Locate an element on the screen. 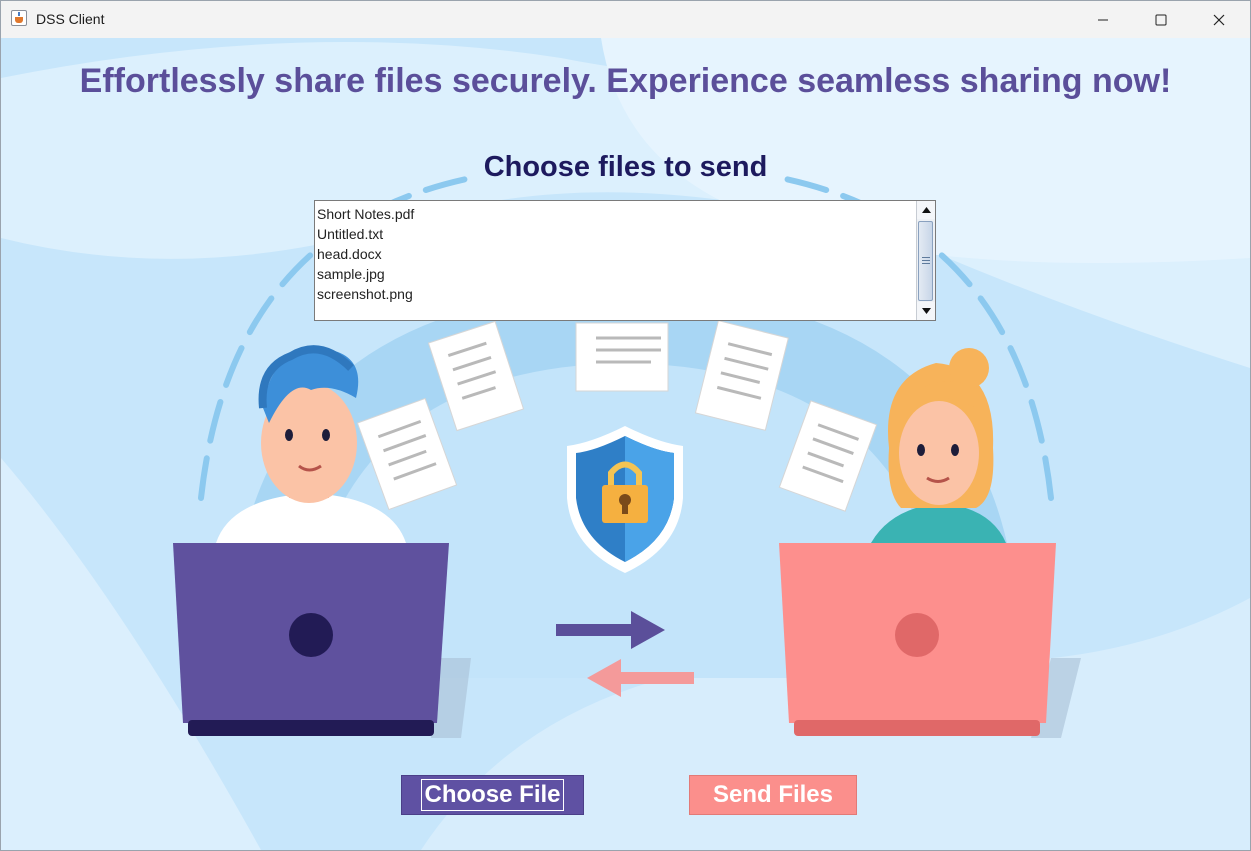 The image size is (1251, 851). choose-file-label: Choose File is located at coordinates (492, 795).